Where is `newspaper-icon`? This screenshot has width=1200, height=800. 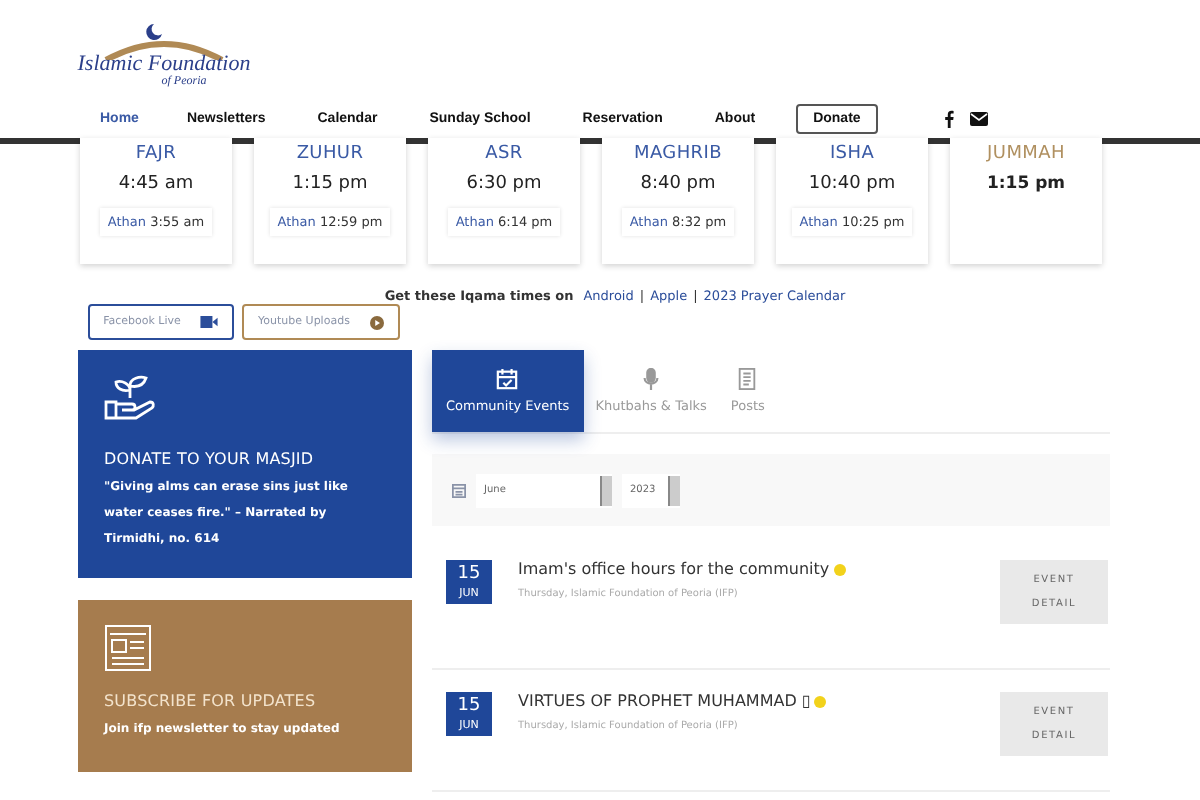 newspaper-icon is located at coordinates (128, 648).